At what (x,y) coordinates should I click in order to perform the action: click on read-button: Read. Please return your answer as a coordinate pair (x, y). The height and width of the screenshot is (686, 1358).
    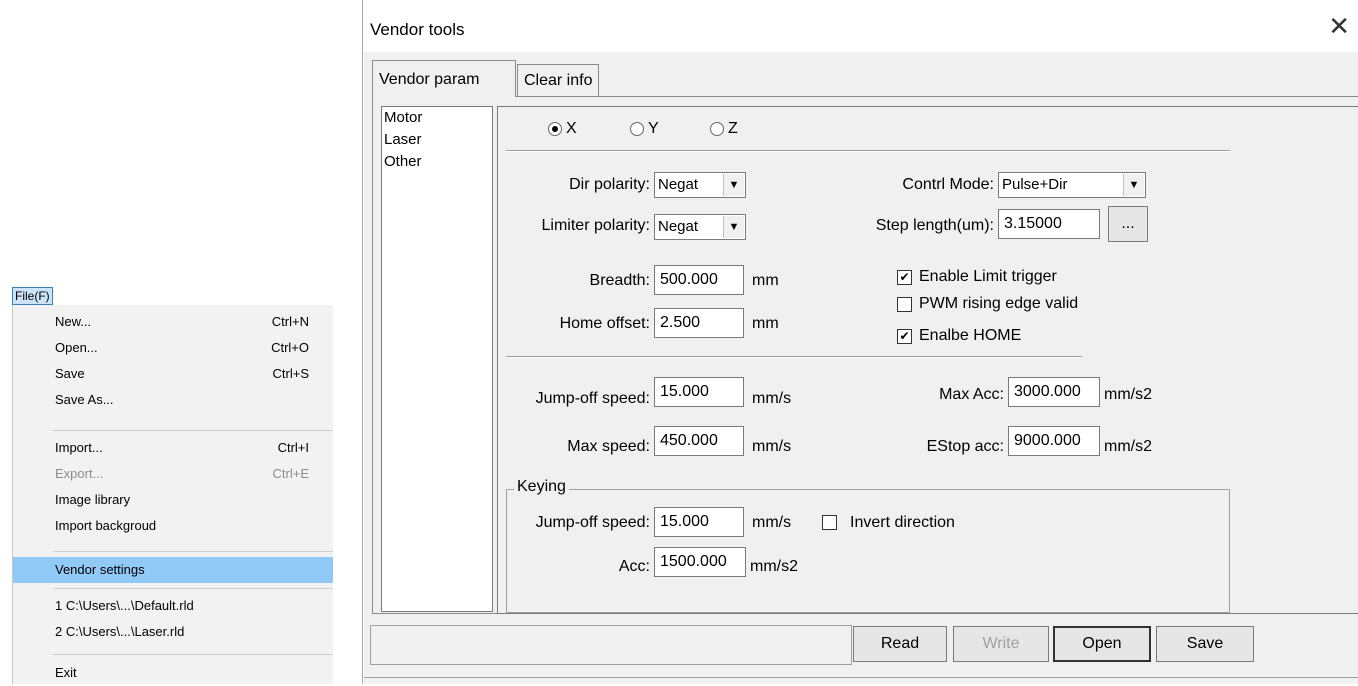
    Looking at the image, I should click on (900, 644).